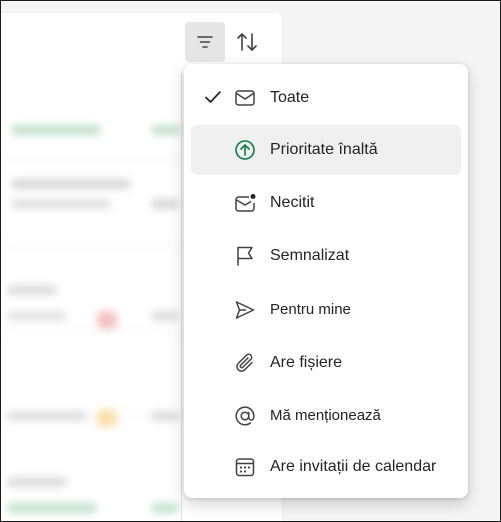 The width and height of the screenshot is (501, 522). What do you see at coordinates (245, 98) in the screenshot?
I see `mail-icon` at bounding box center [245, 98].